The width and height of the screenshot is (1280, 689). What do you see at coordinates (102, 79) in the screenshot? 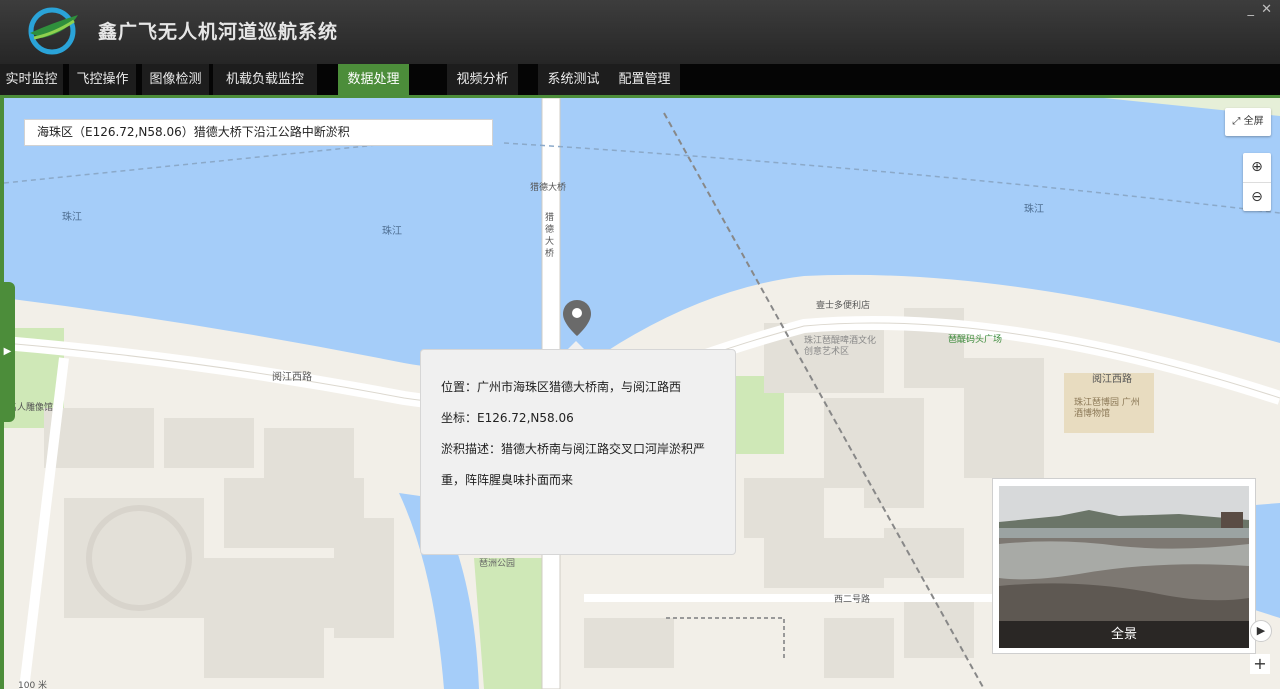
I see `menu-flight-control: 飞控操作` at bounding box center [102, 79].